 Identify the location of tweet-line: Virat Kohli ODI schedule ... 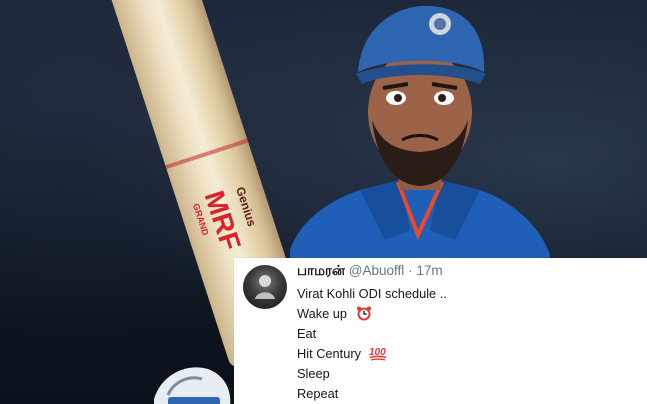
(467, 294).